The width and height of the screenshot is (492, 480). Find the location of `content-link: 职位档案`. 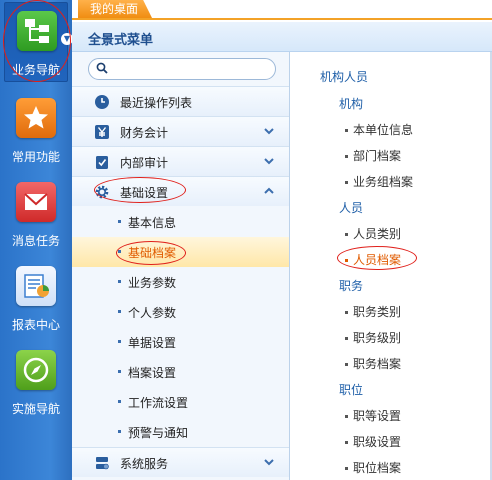

content-link: 职位档案 is located at coordinates (373, 467).